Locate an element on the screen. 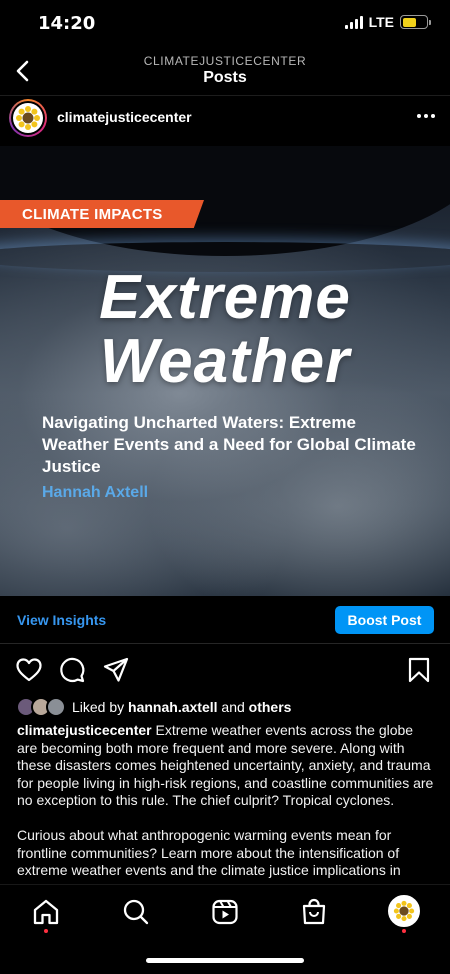 Image resolution: width=450 pixels, height=974 pixels. category-tag: CLIMATE IMPACTS is located at coordinates (102, 214).